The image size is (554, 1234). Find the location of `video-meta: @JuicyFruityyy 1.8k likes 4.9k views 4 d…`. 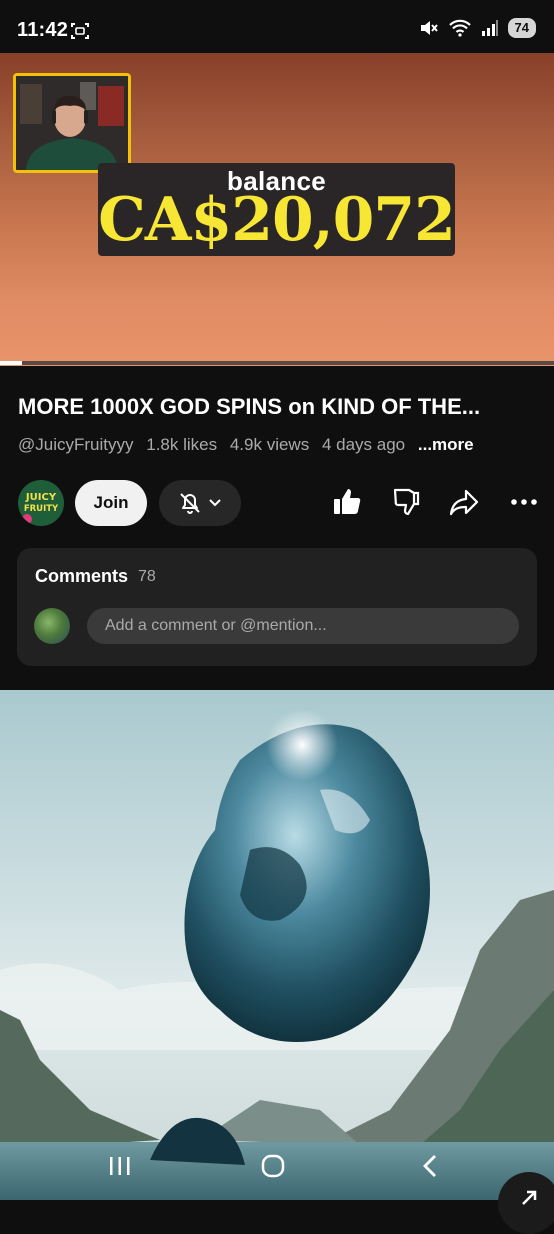

video-meta: @JuicyFruityyy 1.8k likes 4.9k views 4 d… is located at coordinates (250, 445).